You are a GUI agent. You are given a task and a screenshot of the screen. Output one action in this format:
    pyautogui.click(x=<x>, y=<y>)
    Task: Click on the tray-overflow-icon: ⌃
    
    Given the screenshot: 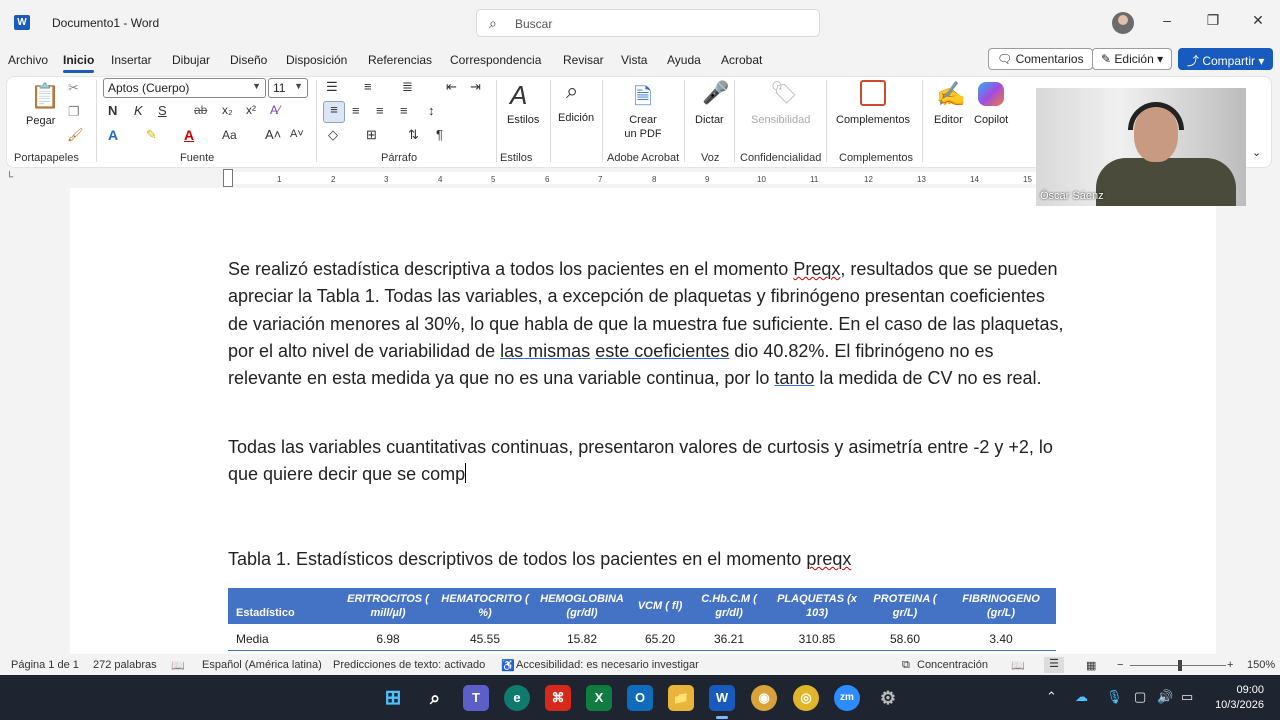 What is the action you would take?
    pyautogui.click(x=1051, y=697)
    